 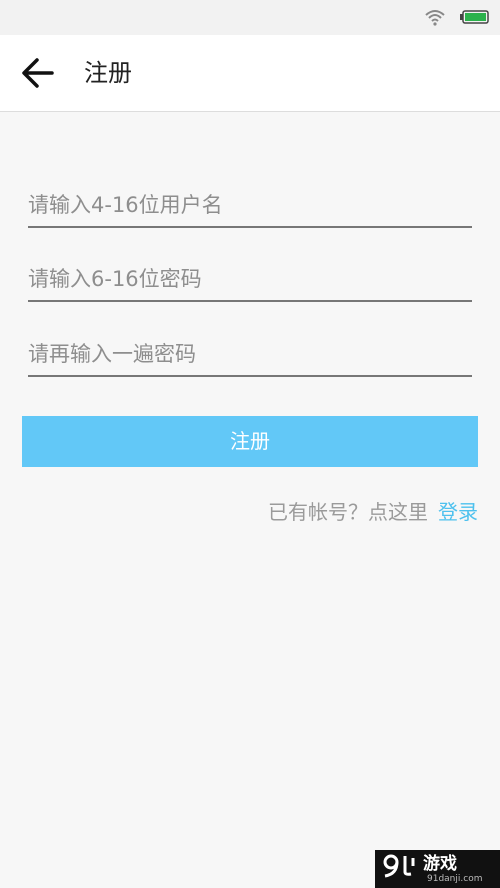 I want to click on arrow-left-icon, so click(x=38, y=73).